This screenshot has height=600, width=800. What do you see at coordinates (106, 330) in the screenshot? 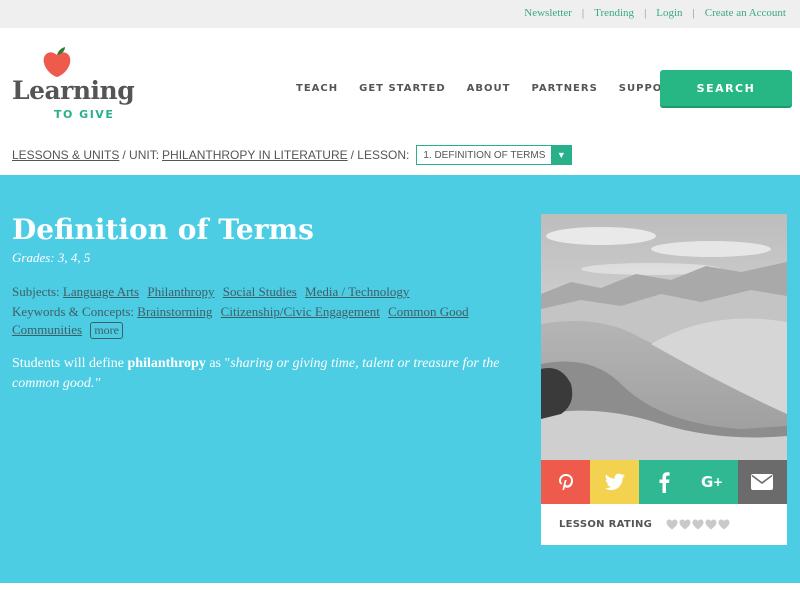
I see `more-keywords-button: more` at bounding box center [106, 330].